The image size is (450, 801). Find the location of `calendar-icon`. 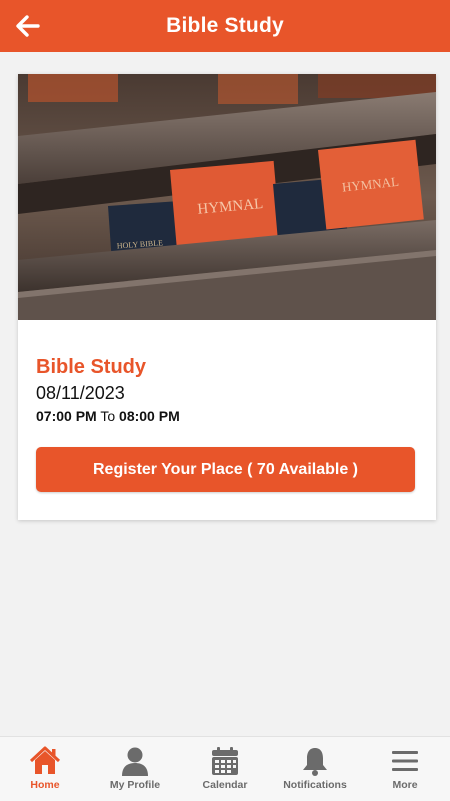

calendar-icon is located at coordinates (225, 761).